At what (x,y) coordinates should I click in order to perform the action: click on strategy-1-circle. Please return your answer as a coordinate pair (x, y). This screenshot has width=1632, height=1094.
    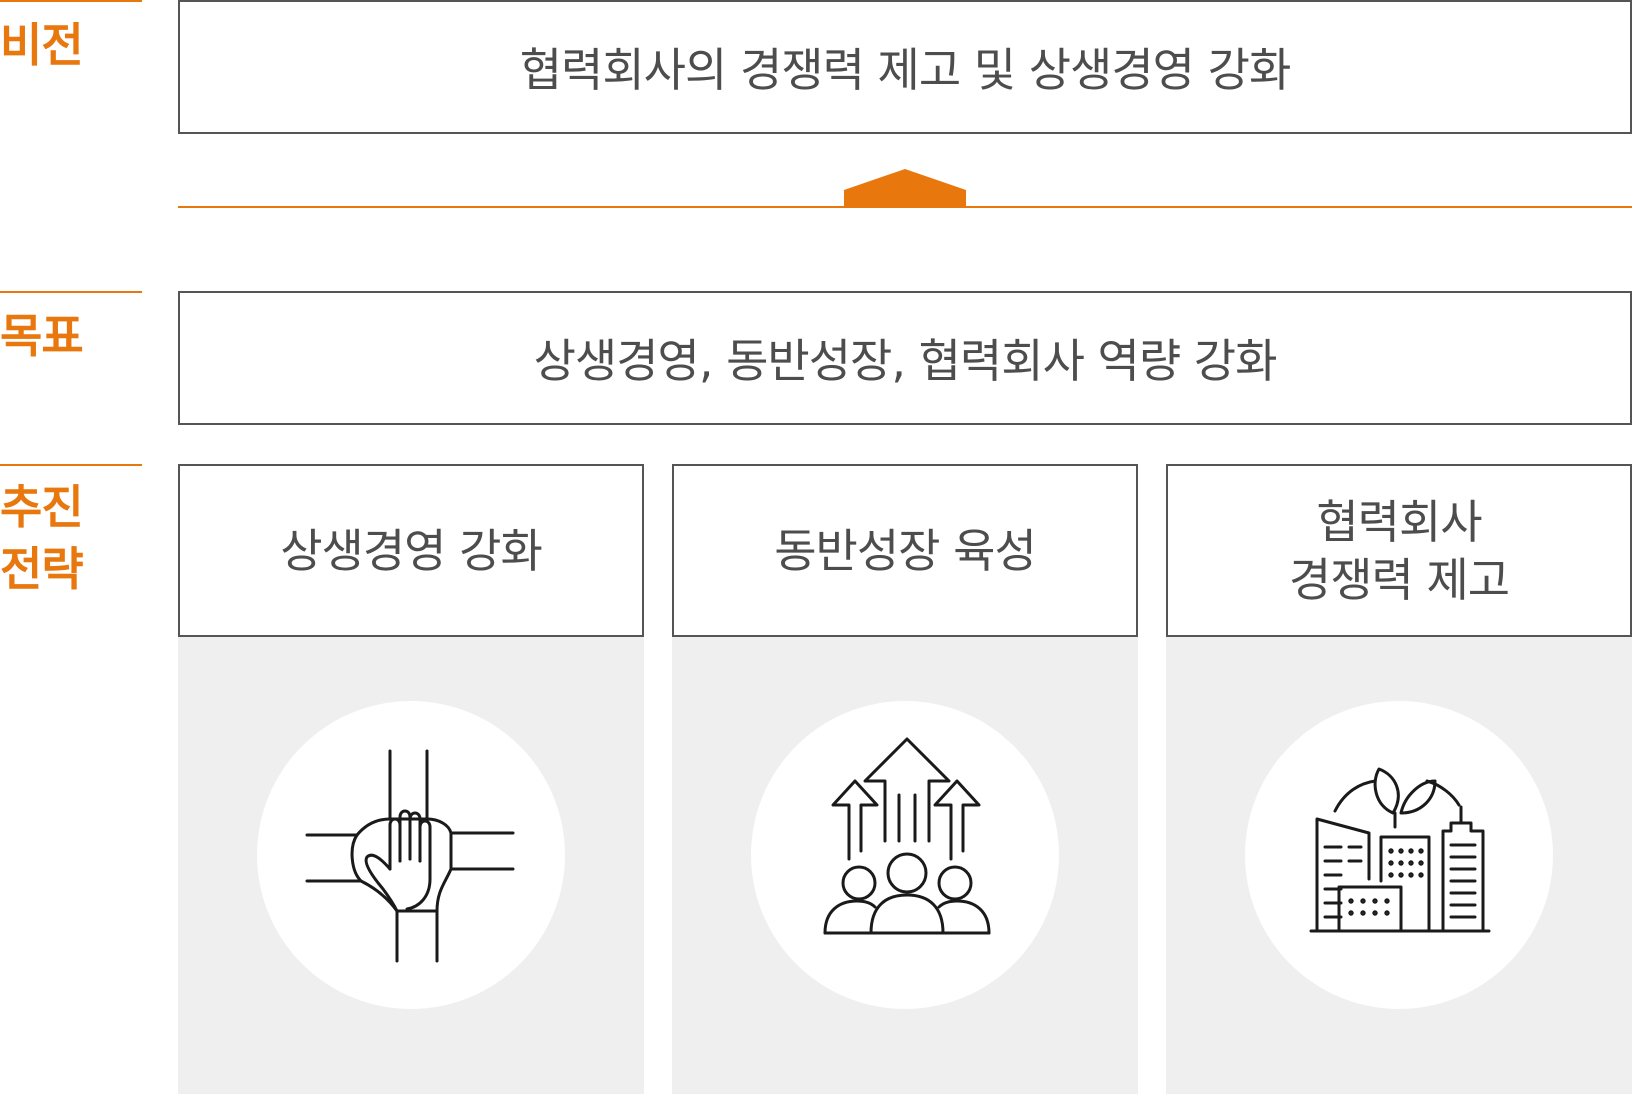
    Looking at the image, I should click on (411, 855).